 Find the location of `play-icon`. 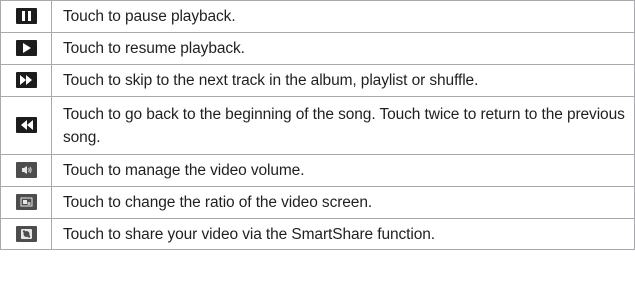

play-icon is located at coordinates (26, 48).